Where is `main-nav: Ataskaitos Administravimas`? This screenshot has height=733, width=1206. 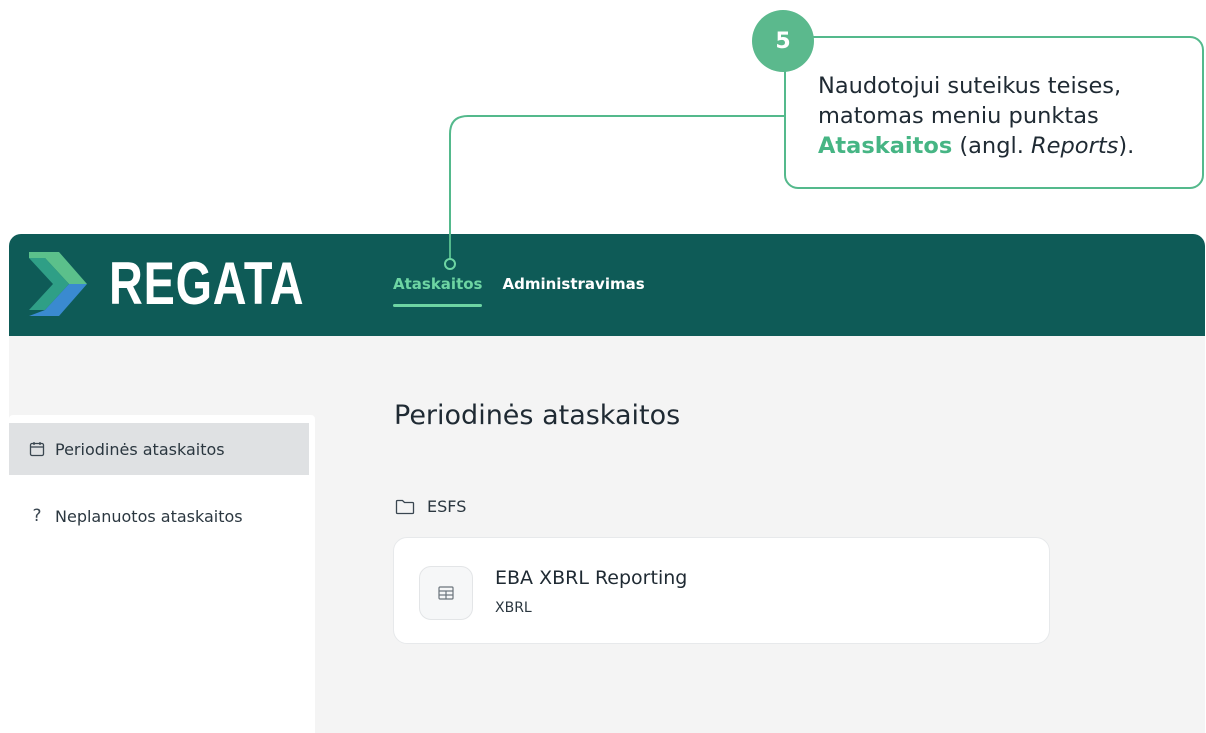 main-nav: Ataskaitos Administravimas is located at coordinates (519, 291).